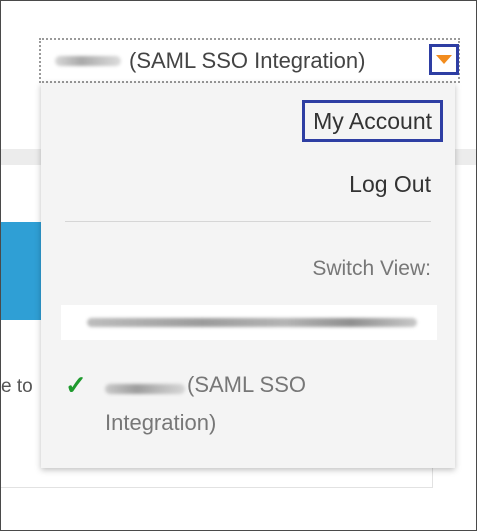 The height and width of the screenshot is (531, 477). What do you see at coordinates (248, 221) in the screenshot?
I see `menu-divider` at bounding box center [248, 221].